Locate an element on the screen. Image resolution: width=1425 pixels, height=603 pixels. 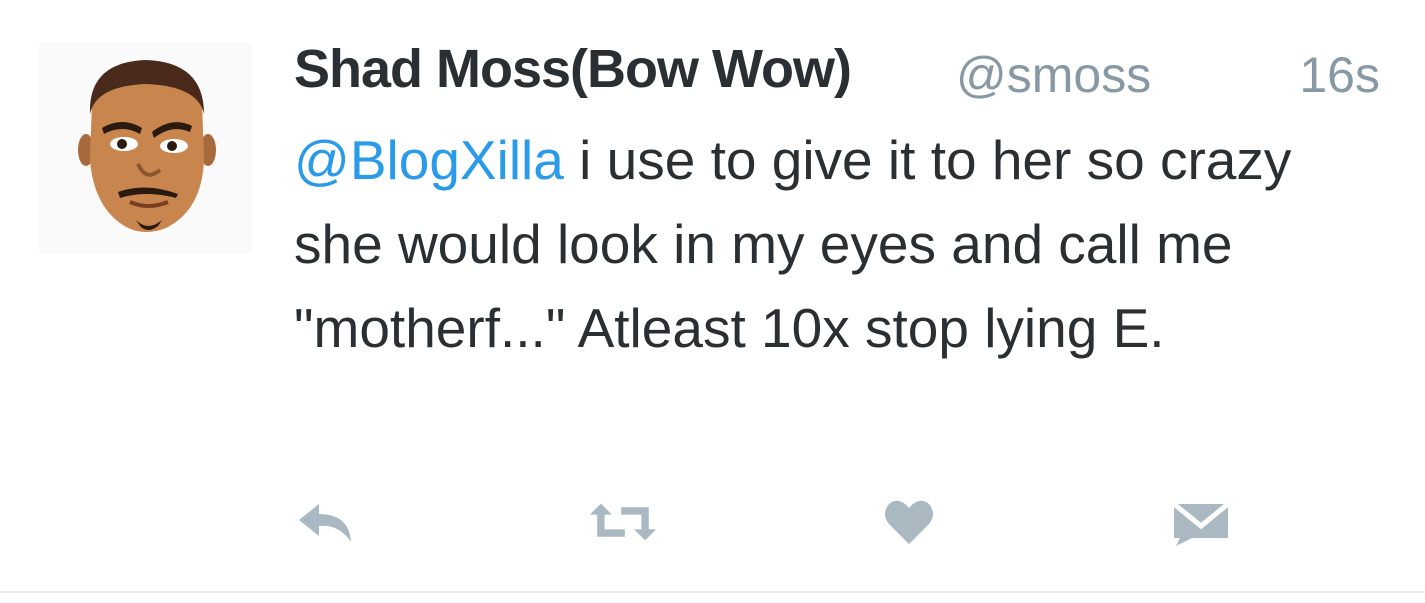
mention-link: @BlogXilla is located at coordinates (429, 160).